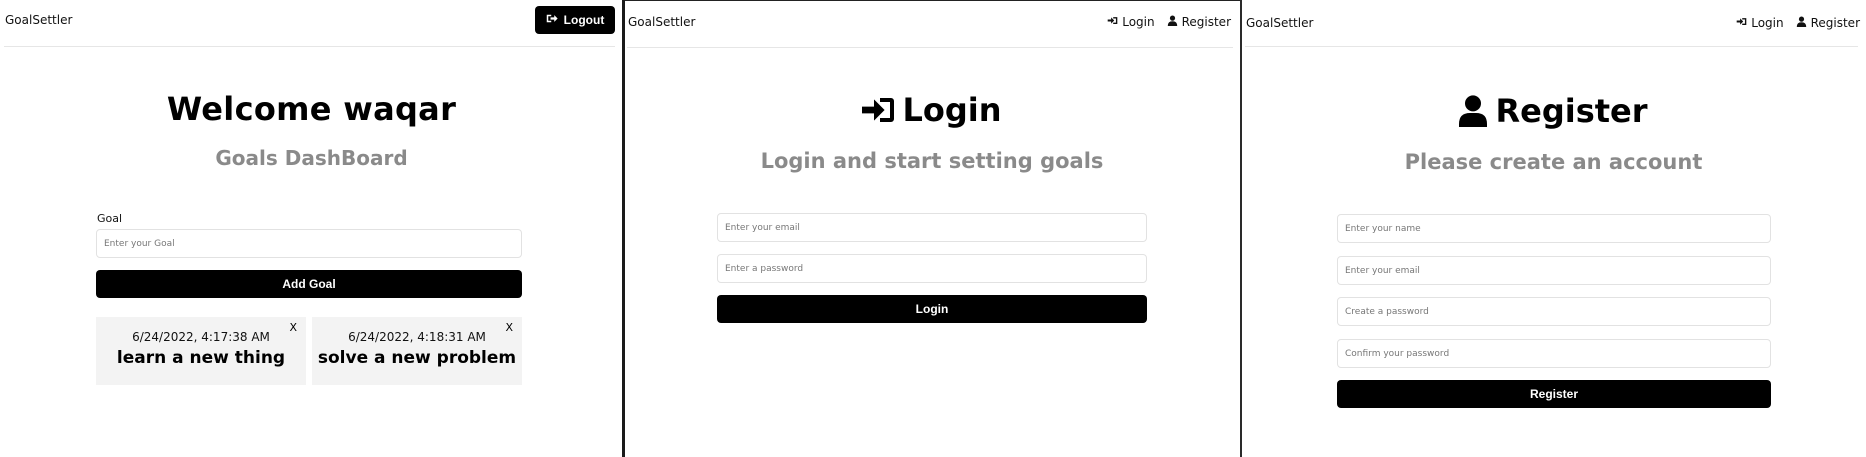  I want to click on logout-button: Logout, so click(575, 20).